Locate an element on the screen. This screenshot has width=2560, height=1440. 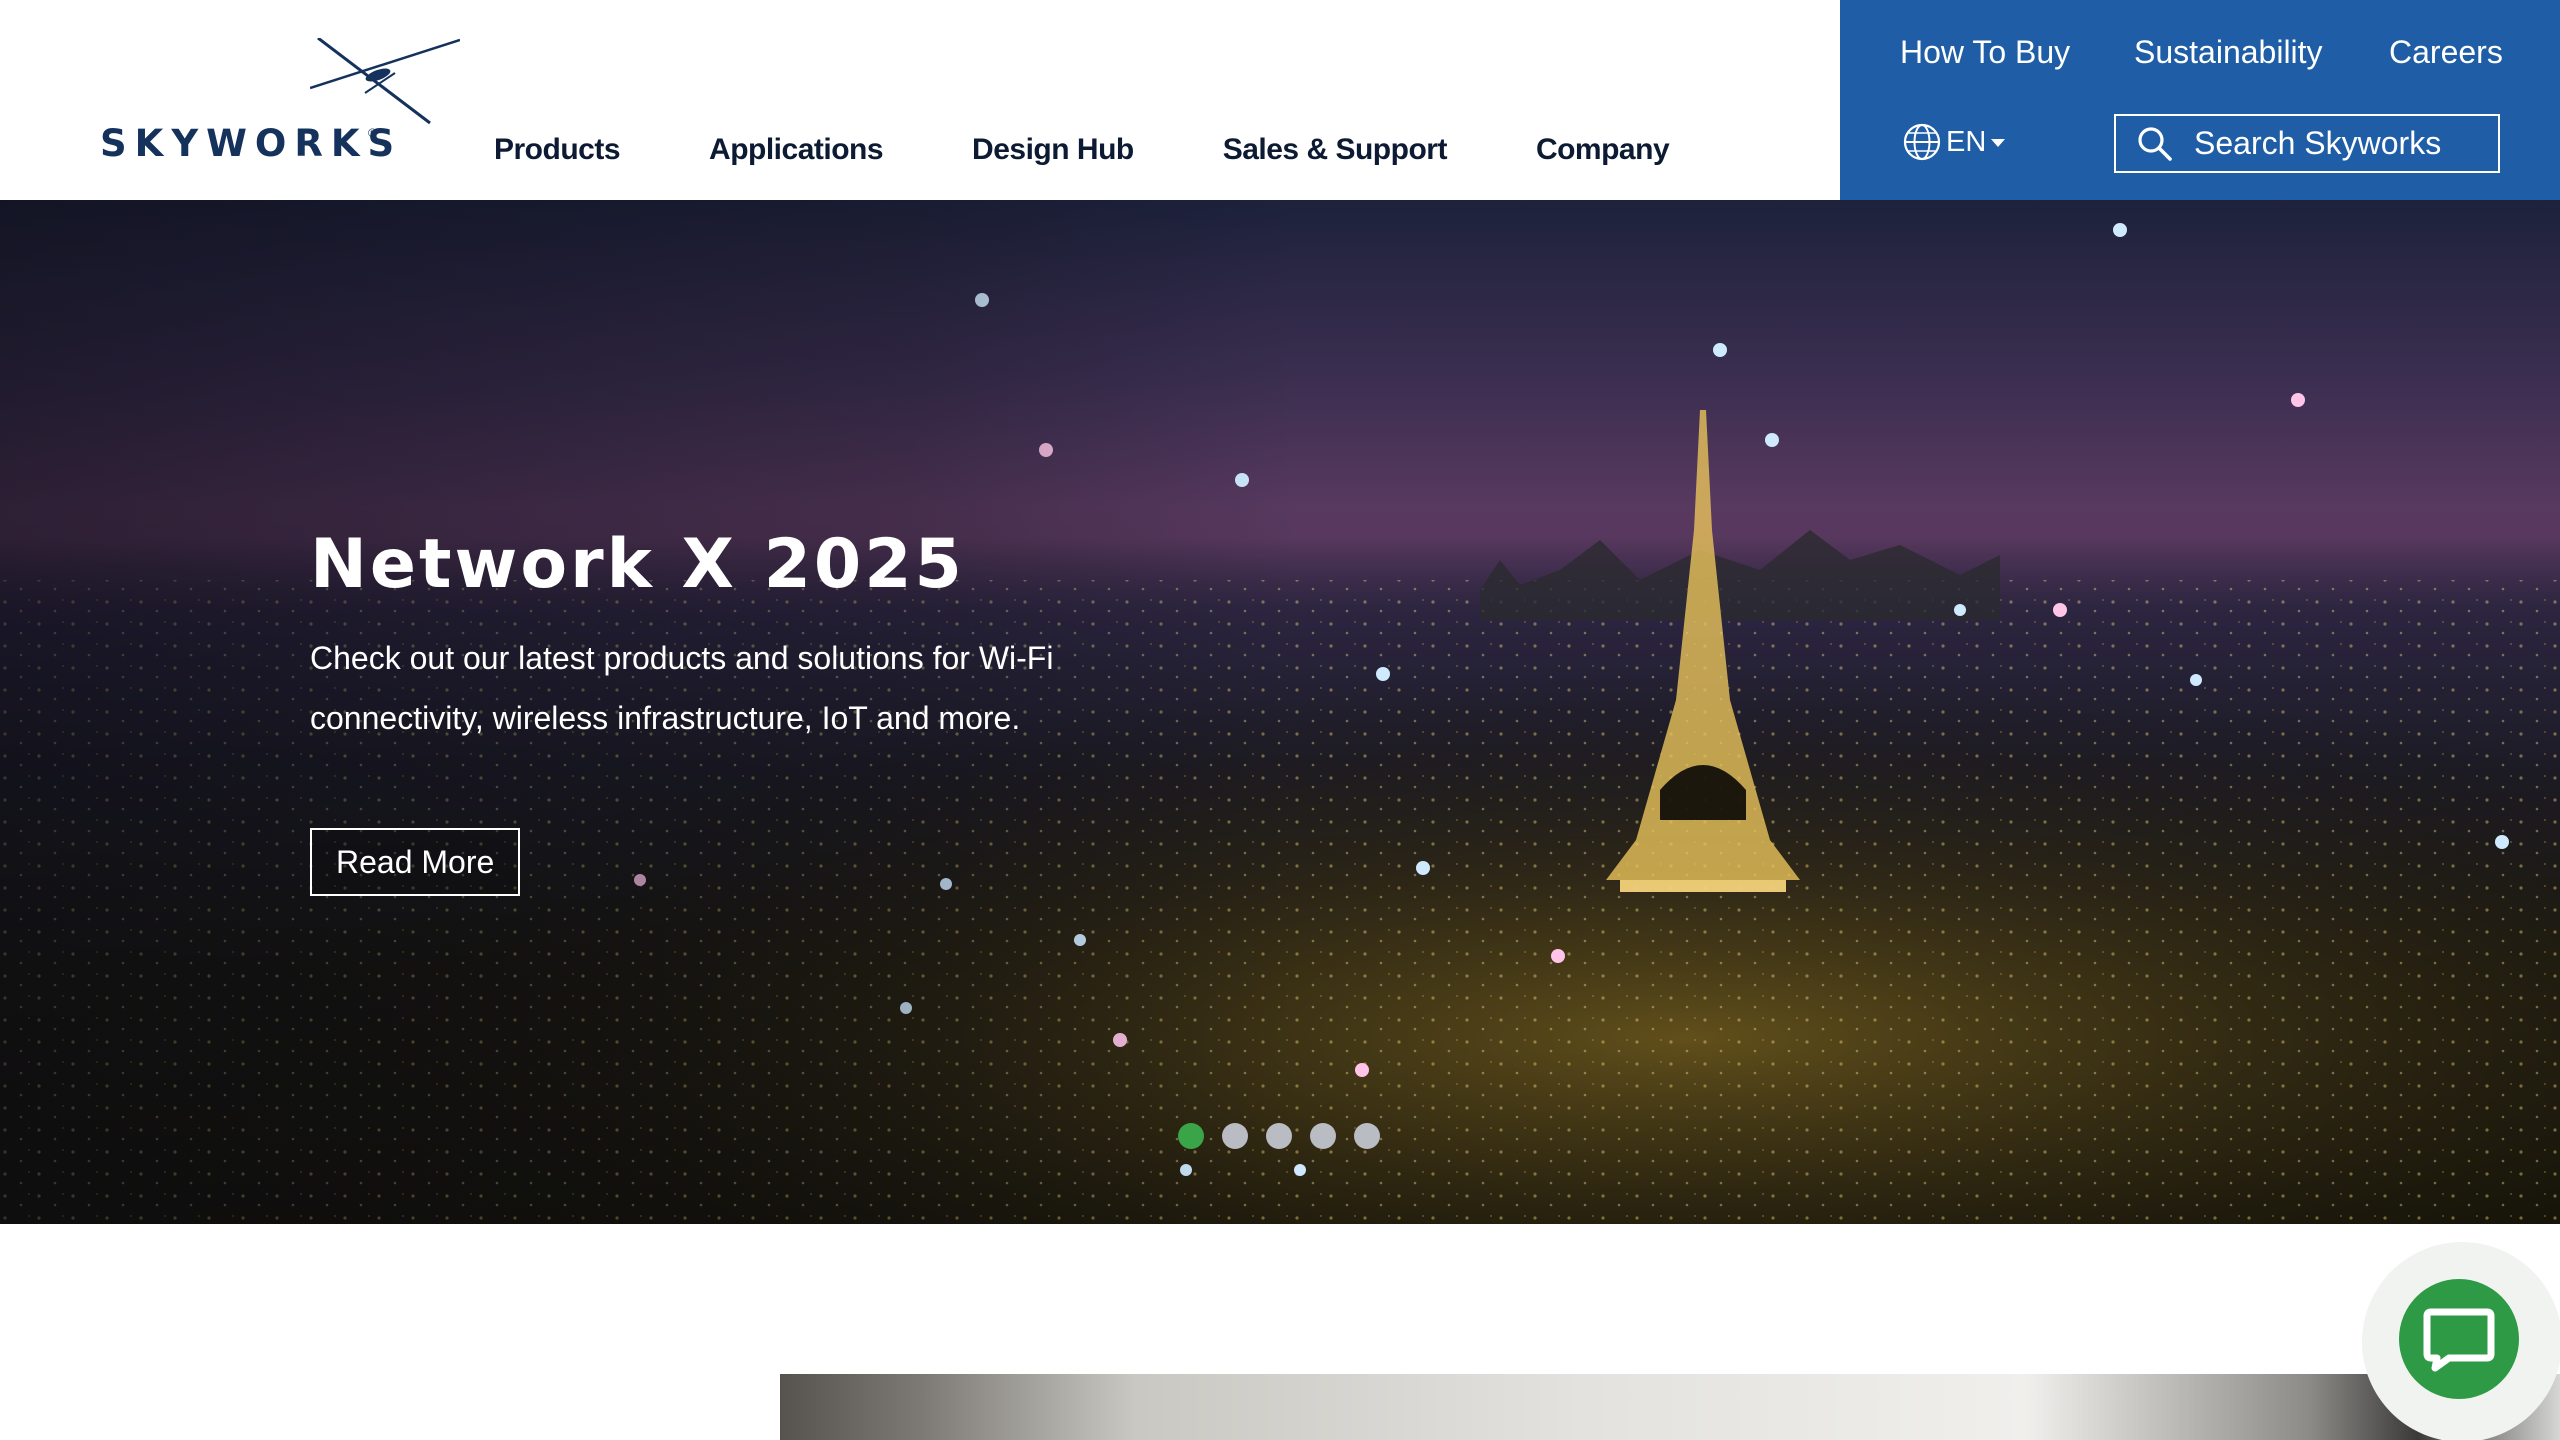
chat-icon is located at coordinates (2459, 1340).